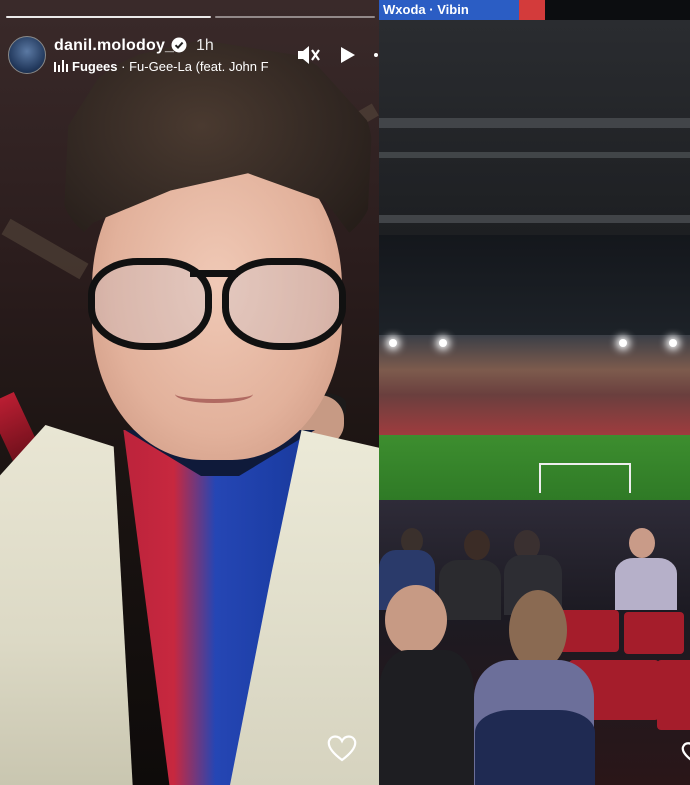 Image resolution: width=690 pixels, height=785 pixels. Describe the element at coordinates (214, 273) in the screenshot. I see `glasses-bridge` at that location.